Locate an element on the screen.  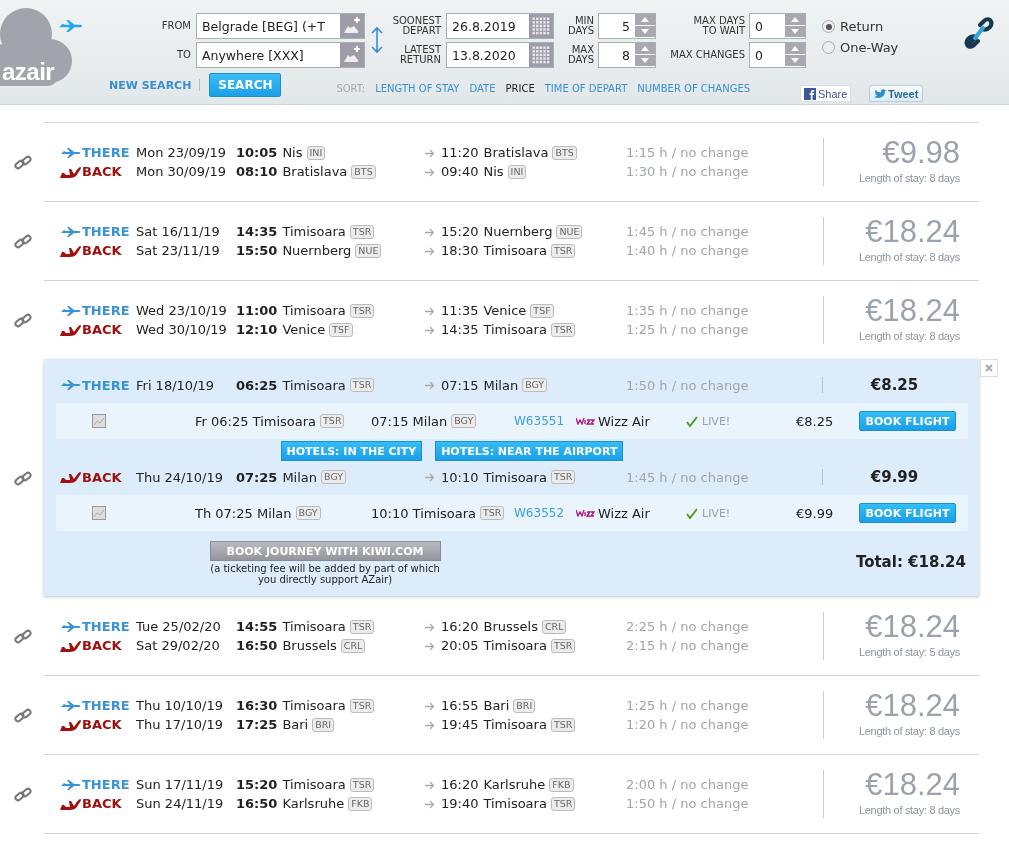
radio-option: One-Way is located at coordinates (860, 47).